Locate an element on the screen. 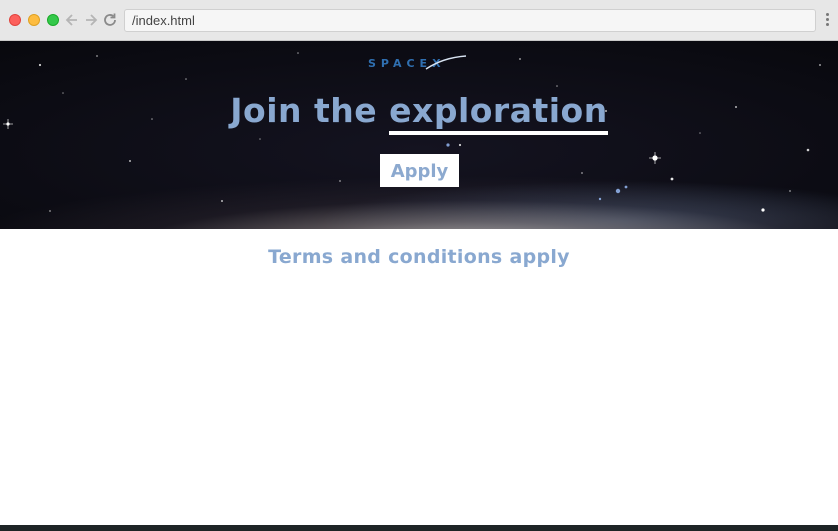 The height and width of the screenshot is (531, 838). forward-arrow-icon is located at coordinates (91, 20).